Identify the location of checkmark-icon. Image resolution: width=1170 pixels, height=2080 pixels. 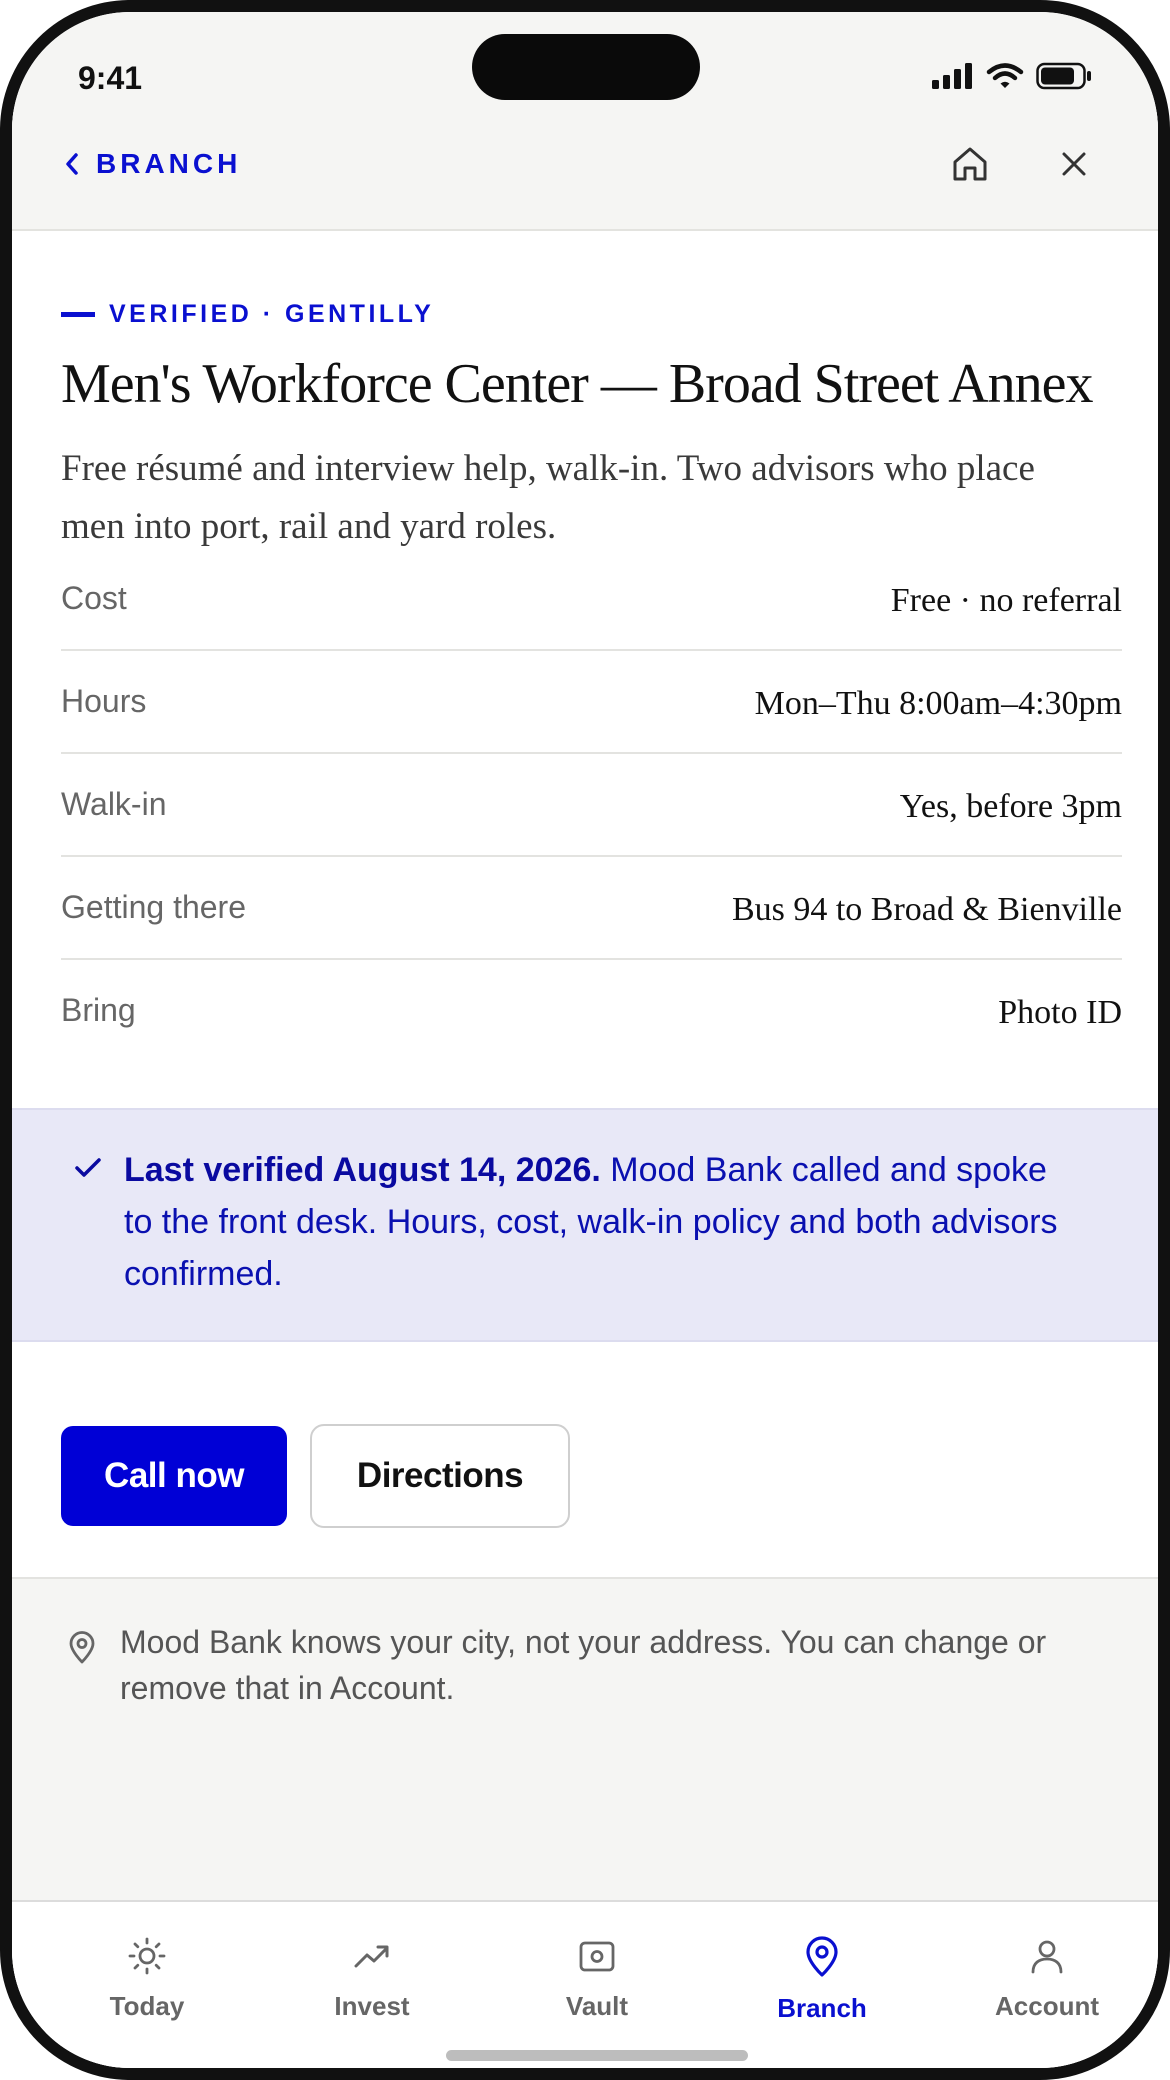
(88, 1167).